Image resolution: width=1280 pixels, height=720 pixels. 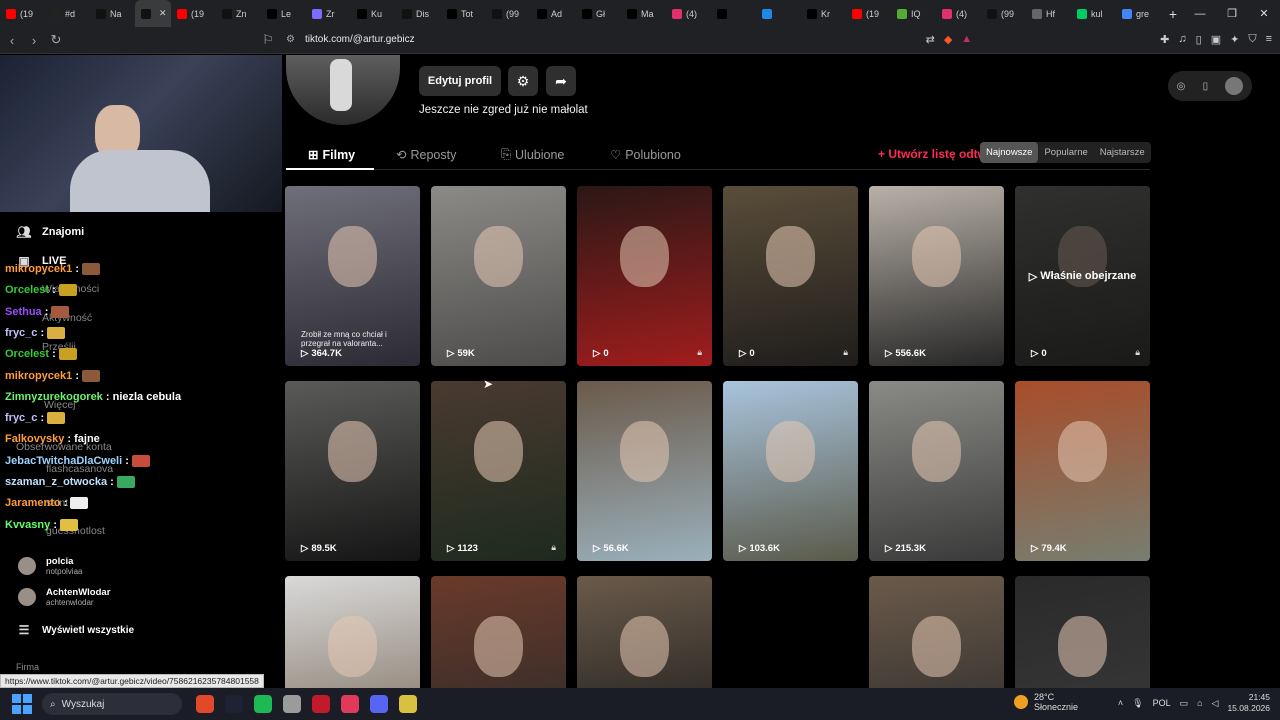 I want to click on close-tab-icon: ✕, so click(x=163, y=13).